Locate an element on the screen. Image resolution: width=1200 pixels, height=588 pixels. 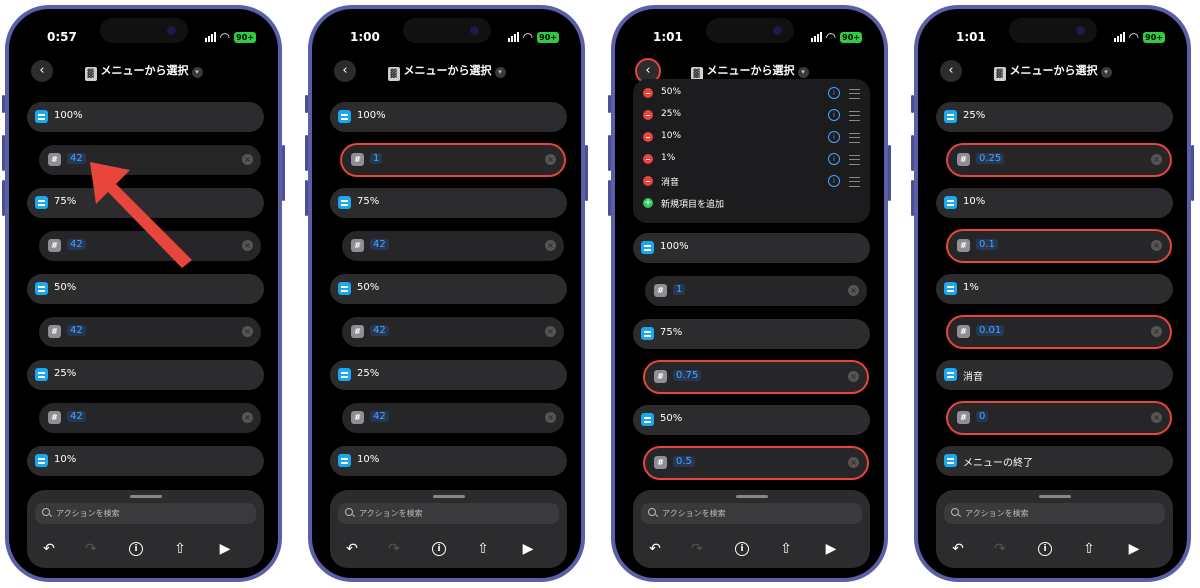
menu-item-row: 消音 i is located at coordinates (751, 181).